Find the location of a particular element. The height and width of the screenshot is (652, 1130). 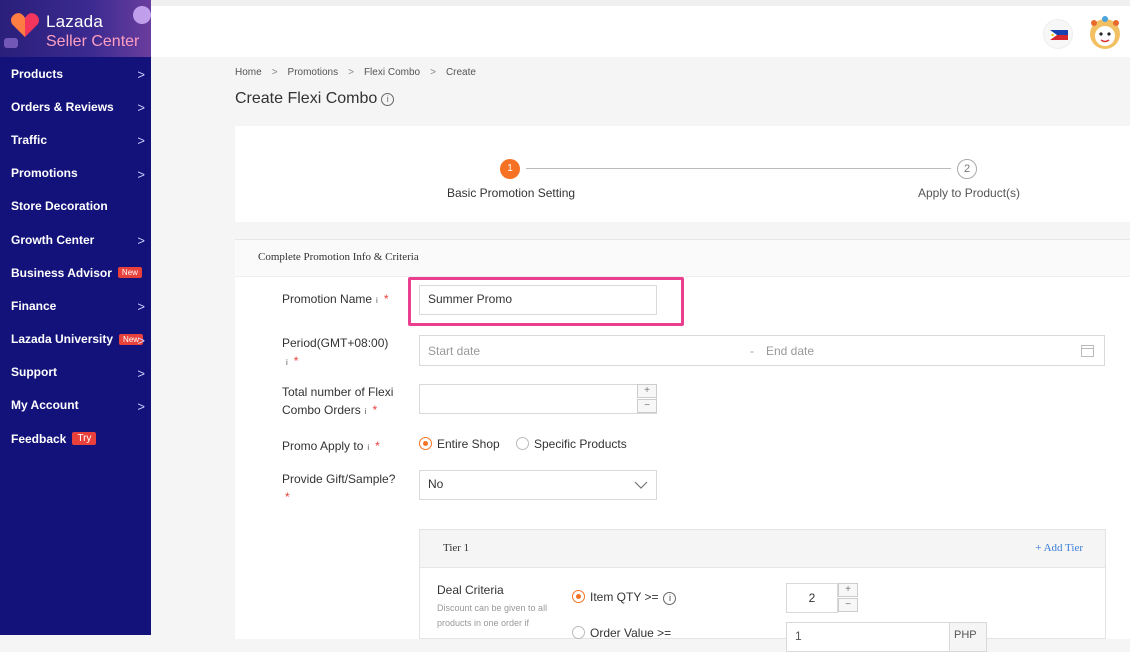

sidebar-item-orders-reviews: Orders & Reviews > is located at coordinates (75, 106).